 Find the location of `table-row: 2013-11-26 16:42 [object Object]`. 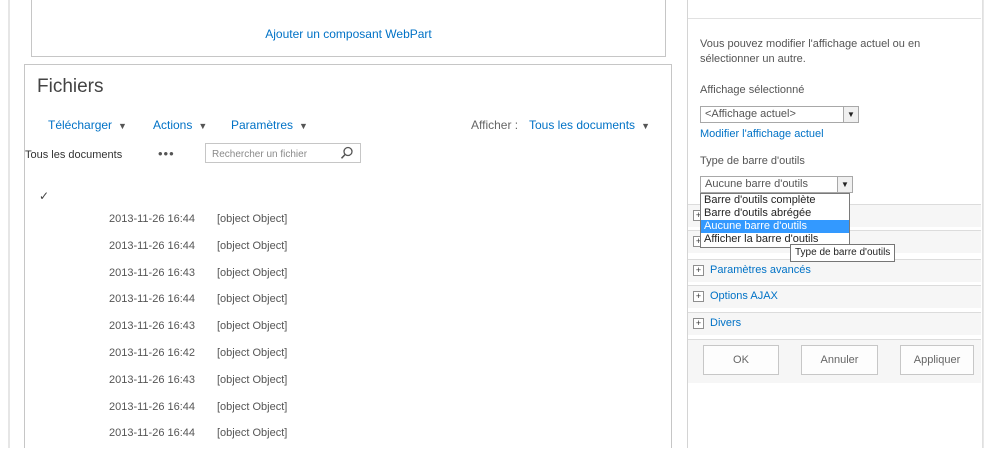

table-row: 2013-11-26 16:42 [object Object] is located at coordinates (345, 360).